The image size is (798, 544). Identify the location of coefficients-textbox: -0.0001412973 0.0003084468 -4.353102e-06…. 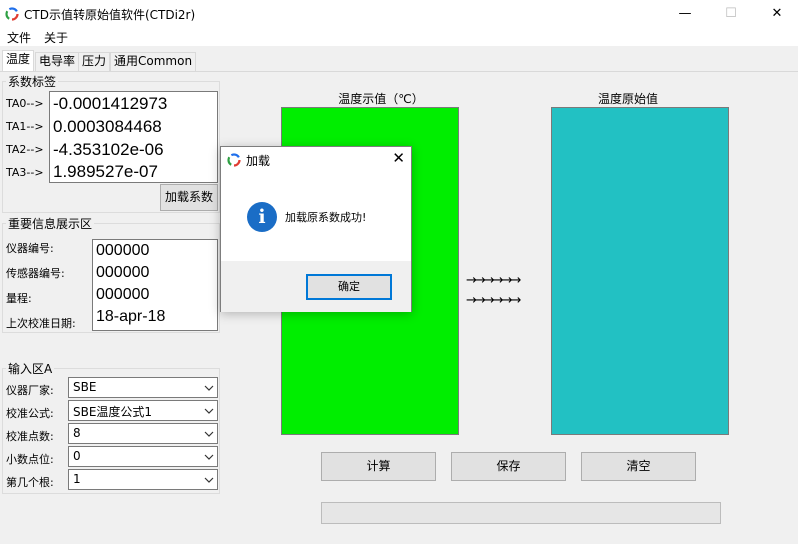
(133, 137).